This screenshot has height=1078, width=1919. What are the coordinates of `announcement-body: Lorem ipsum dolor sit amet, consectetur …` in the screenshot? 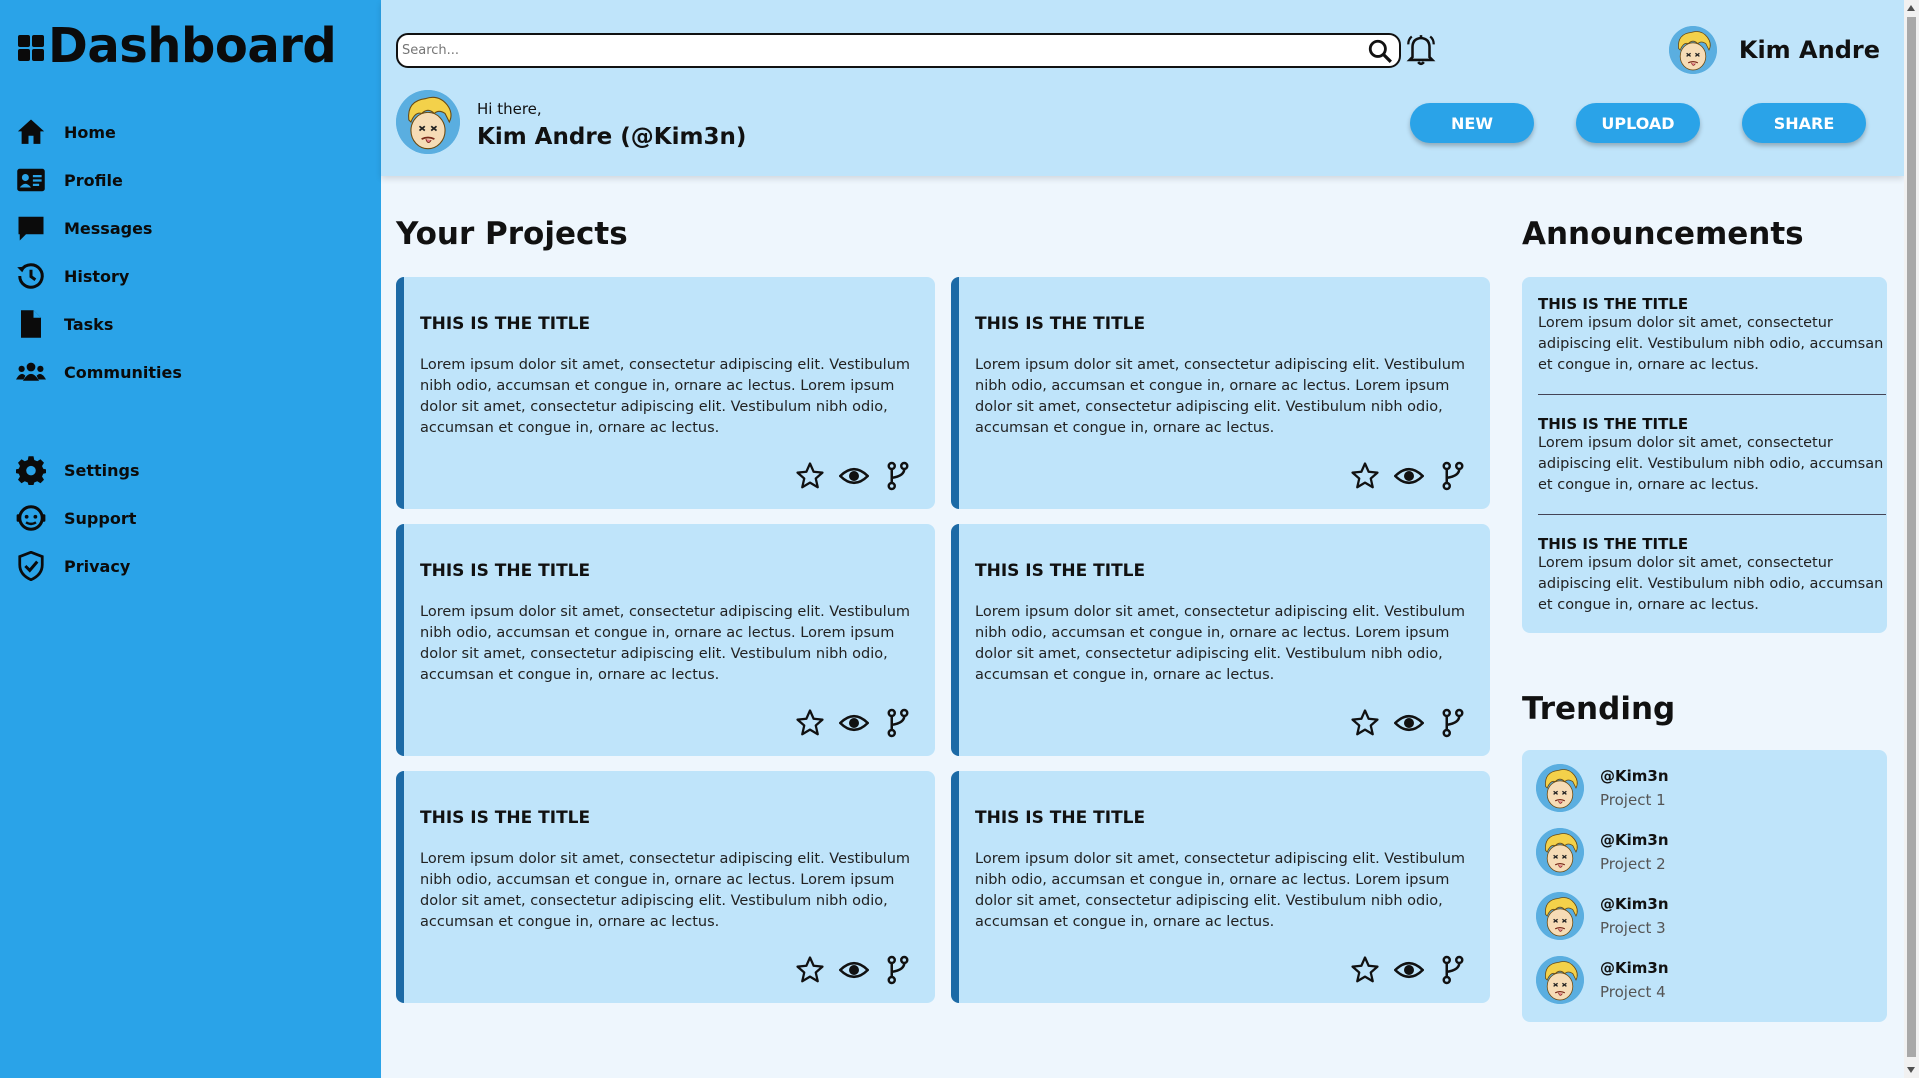 It's located at (1711, 584).